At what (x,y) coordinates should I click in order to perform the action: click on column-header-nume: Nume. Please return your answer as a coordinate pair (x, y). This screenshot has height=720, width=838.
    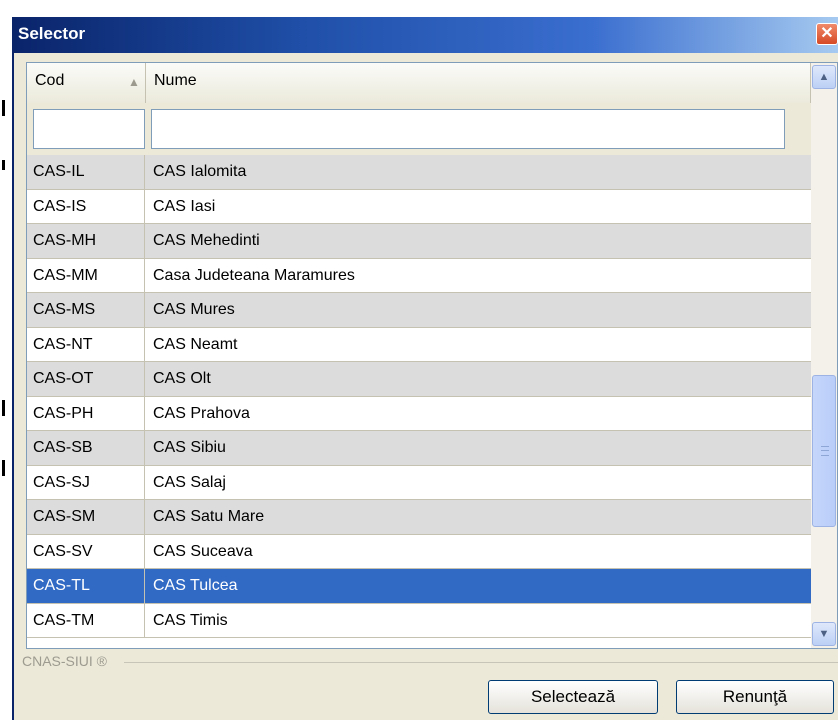
    Looking at the image, I should click on (478, 83).